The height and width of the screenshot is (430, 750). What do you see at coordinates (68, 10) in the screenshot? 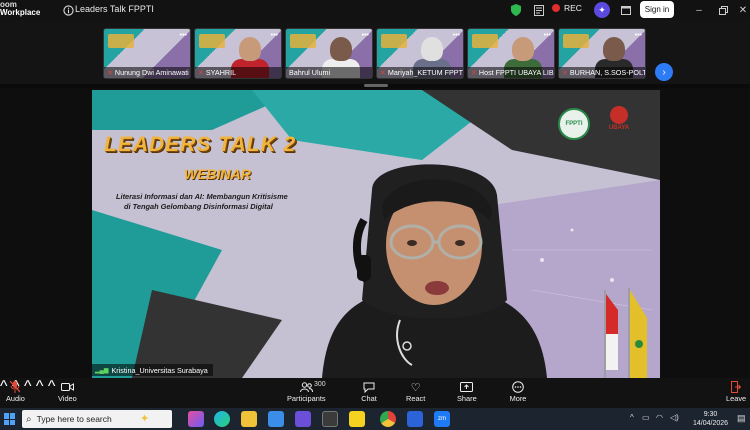
I see `meeting-info-icon` at bounding box center [68, 10].